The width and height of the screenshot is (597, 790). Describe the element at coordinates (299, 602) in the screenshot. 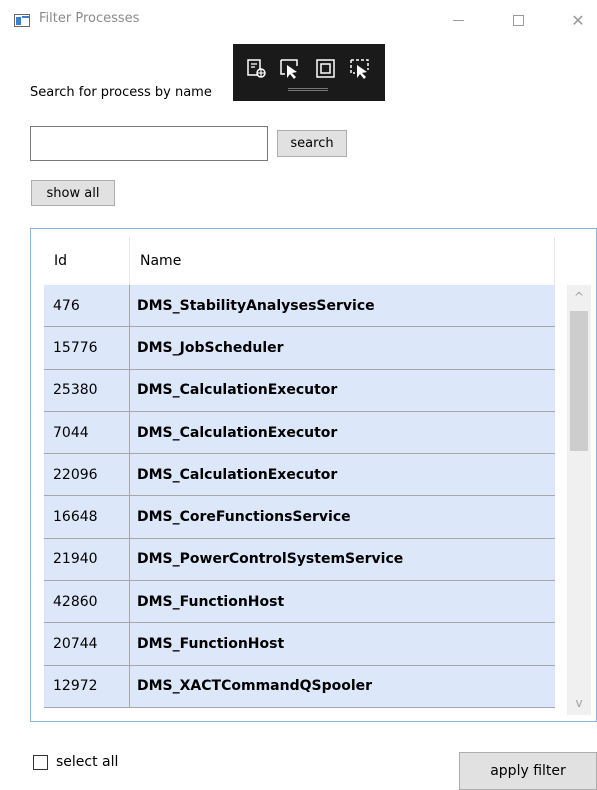

I see `table-row: 42860 DMS_FunctionHost` at that location.